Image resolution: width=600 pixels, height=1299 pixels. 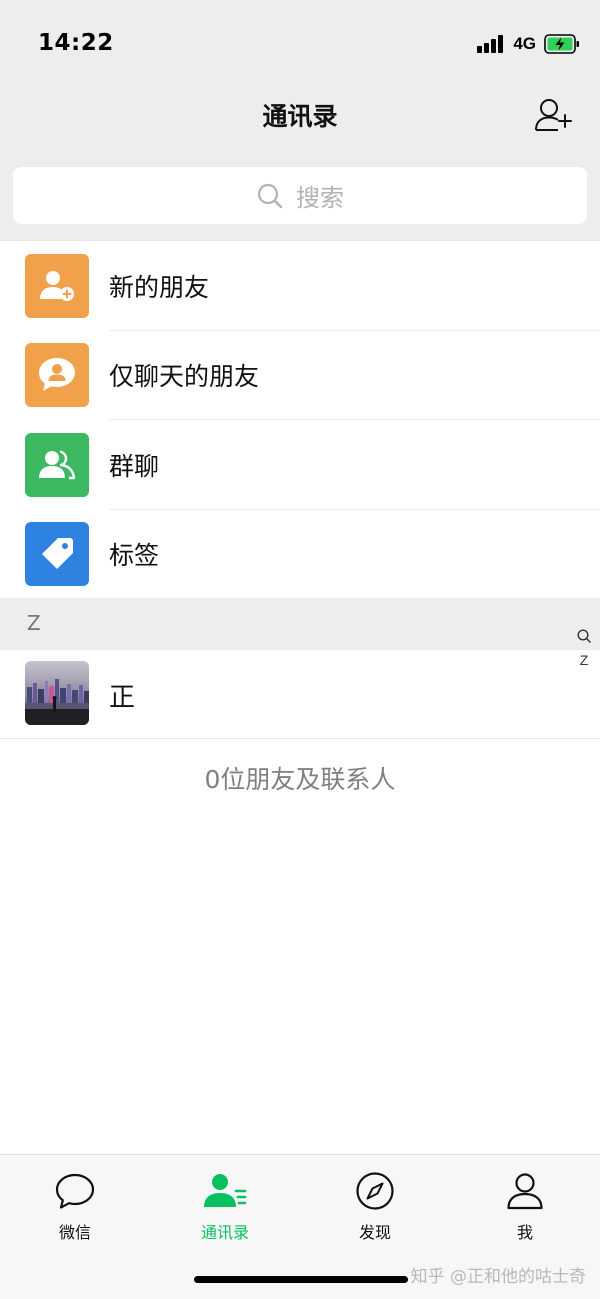 I want to click on page-title: 通讯录, so click(x=300, y=116).